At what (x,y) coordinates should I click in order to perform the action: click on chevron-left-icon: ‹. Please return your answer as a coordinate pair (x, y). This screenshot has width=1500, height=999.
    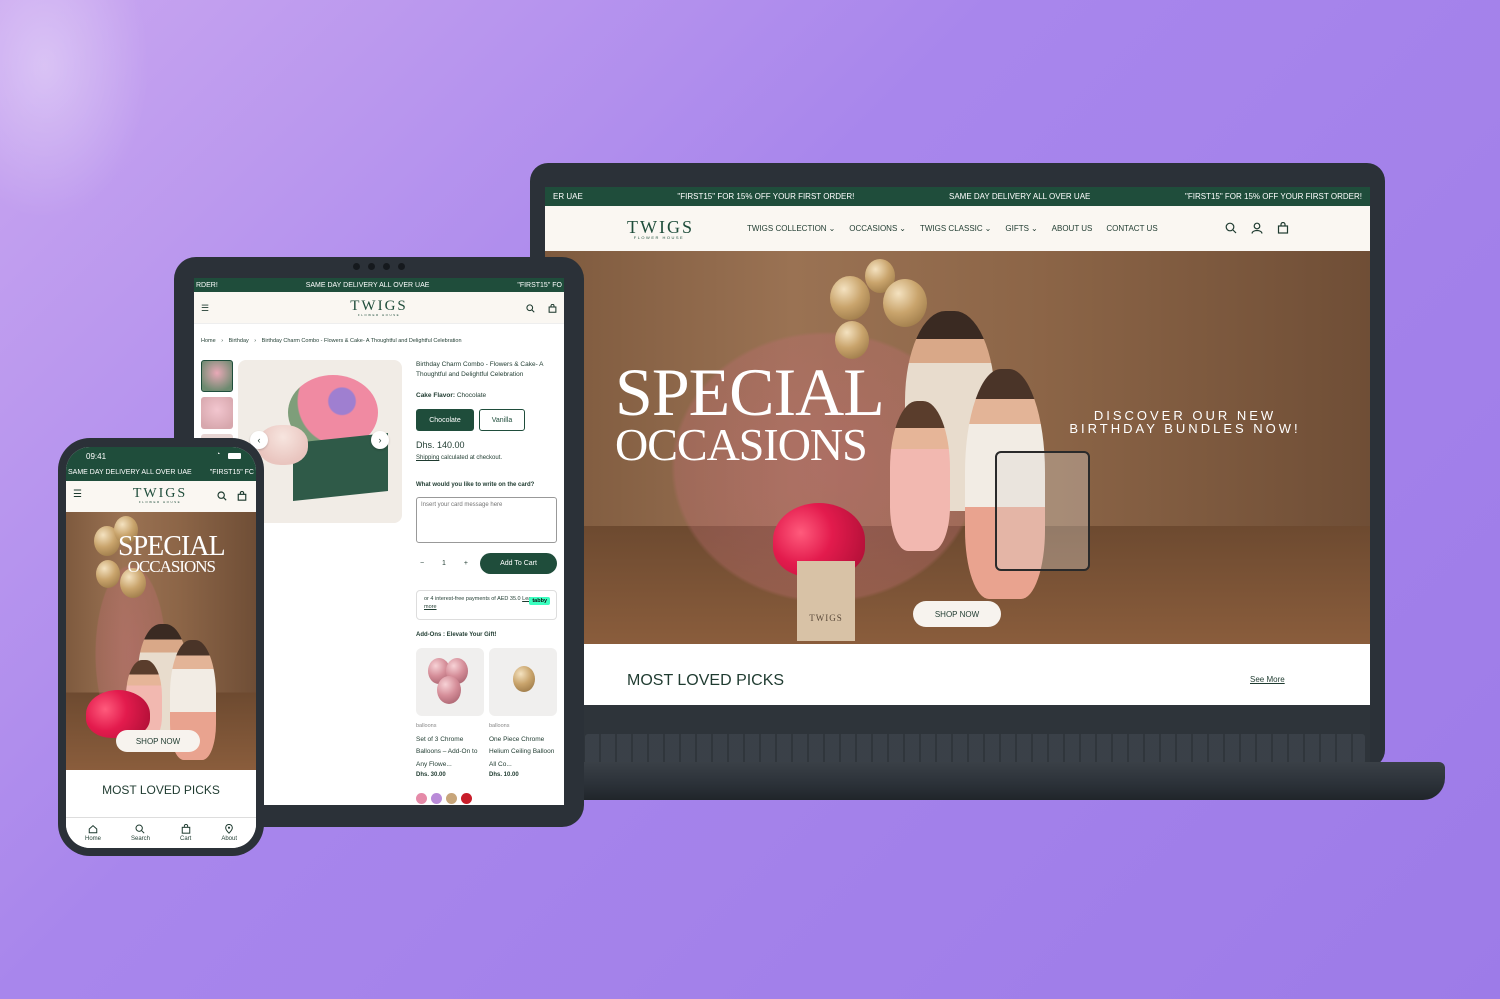
    Looking at the image, I should click on (259, 440).